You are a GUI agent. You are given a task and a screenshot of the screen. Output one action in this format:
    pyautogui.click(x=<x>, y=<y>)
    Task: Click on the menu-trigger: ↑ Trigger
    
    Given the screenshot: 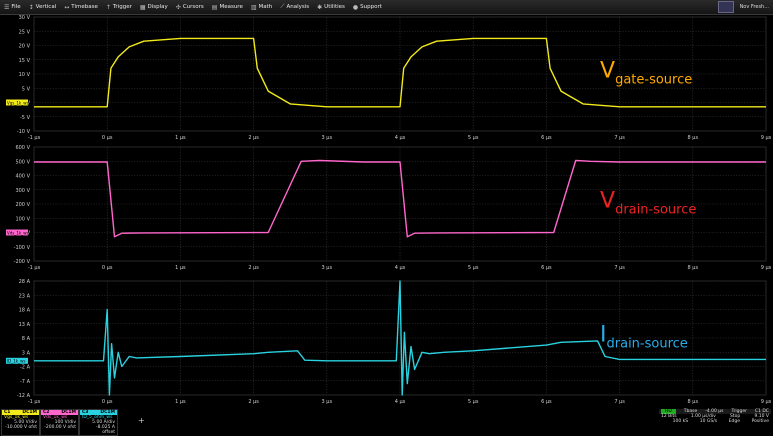 What is the action you would take?
    pyautogui.click(x=119, y=7)
    